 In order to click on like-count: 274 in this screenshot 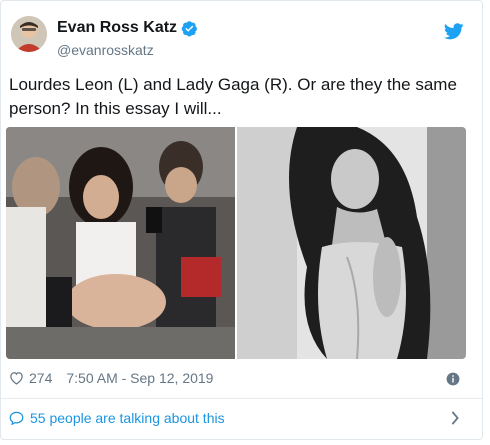, I will do `click(40, 378)`.